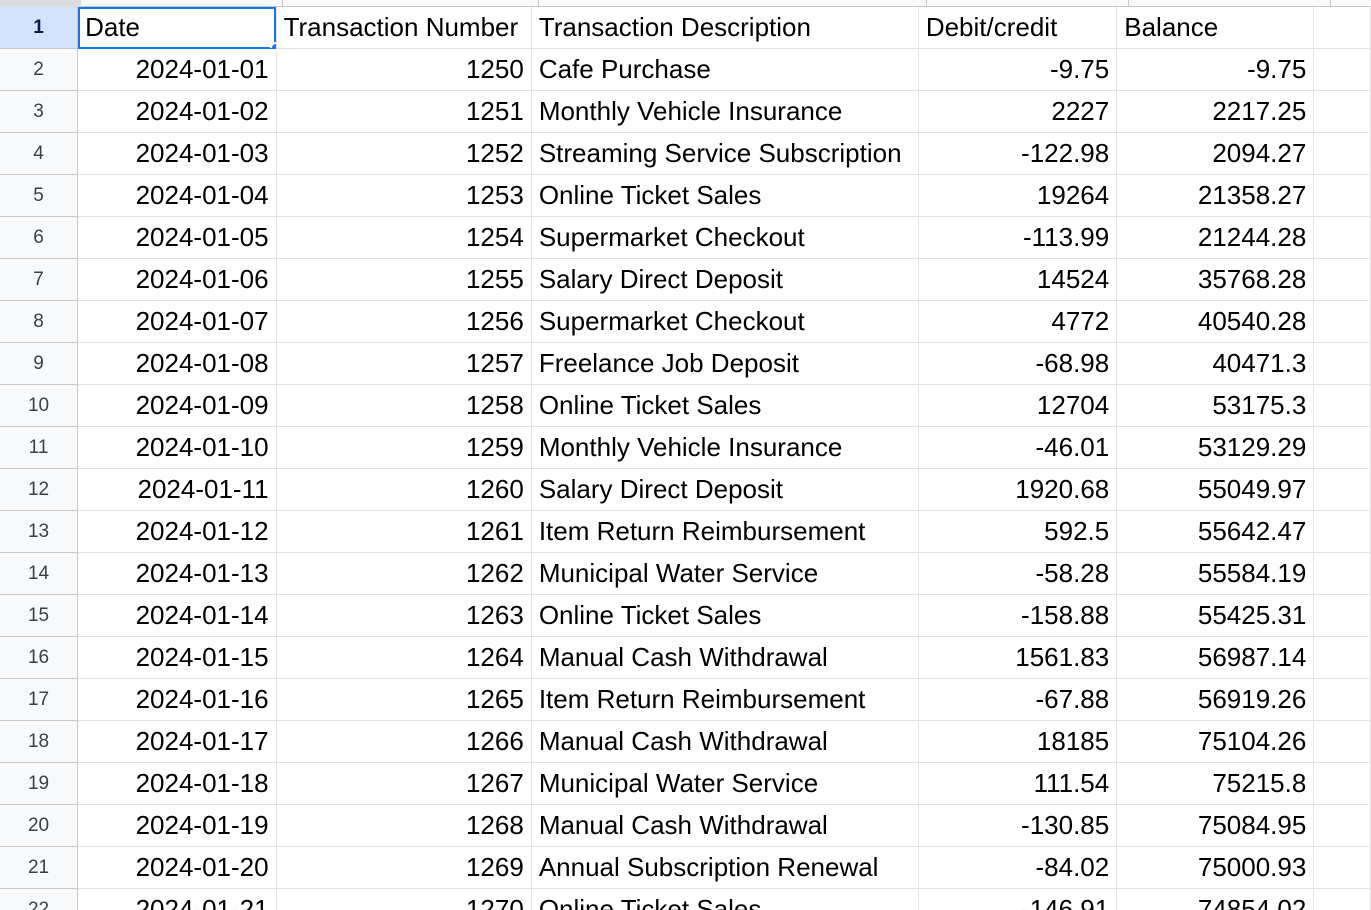 This screenshot has width=1371, height=910. What do you see at coordinates (1018, 363) in the screenshot?
I see `cell-debit-credit: -68.98` at bounding box center [1018, 363].